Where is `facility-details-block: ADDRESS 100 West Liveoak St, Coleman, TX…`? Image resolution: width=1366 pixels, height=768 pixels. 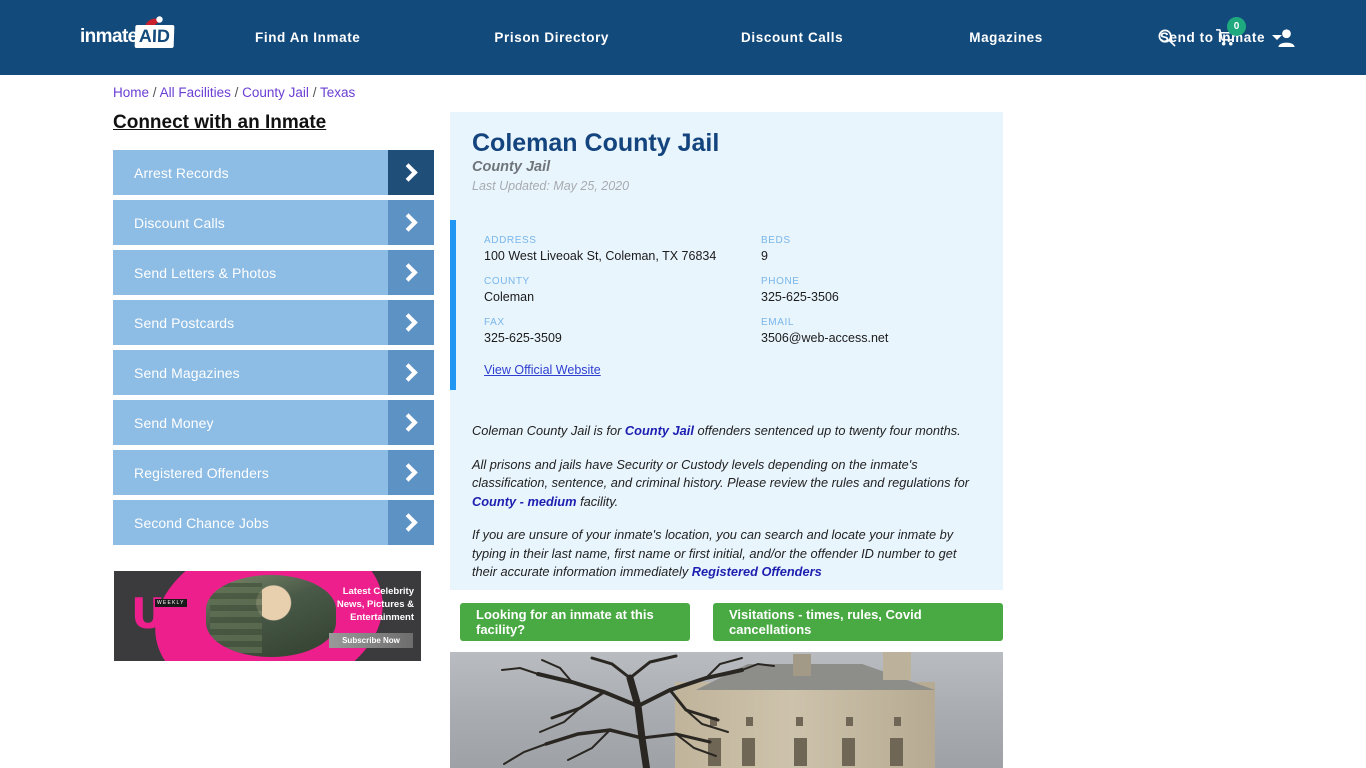 facility-details-block: ADDRESS 100 West Liveoak St, Coleman, TX… is located at coordinates (726, 305).